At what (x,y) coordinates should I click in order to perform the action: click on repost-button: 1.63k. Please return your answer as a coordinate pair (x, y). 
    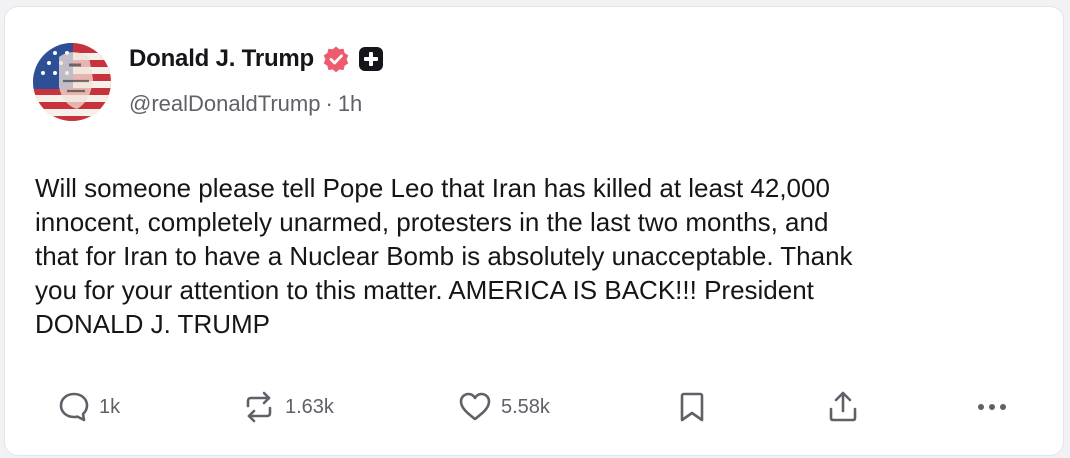
    Looking at the image, I should click on (287, 407).